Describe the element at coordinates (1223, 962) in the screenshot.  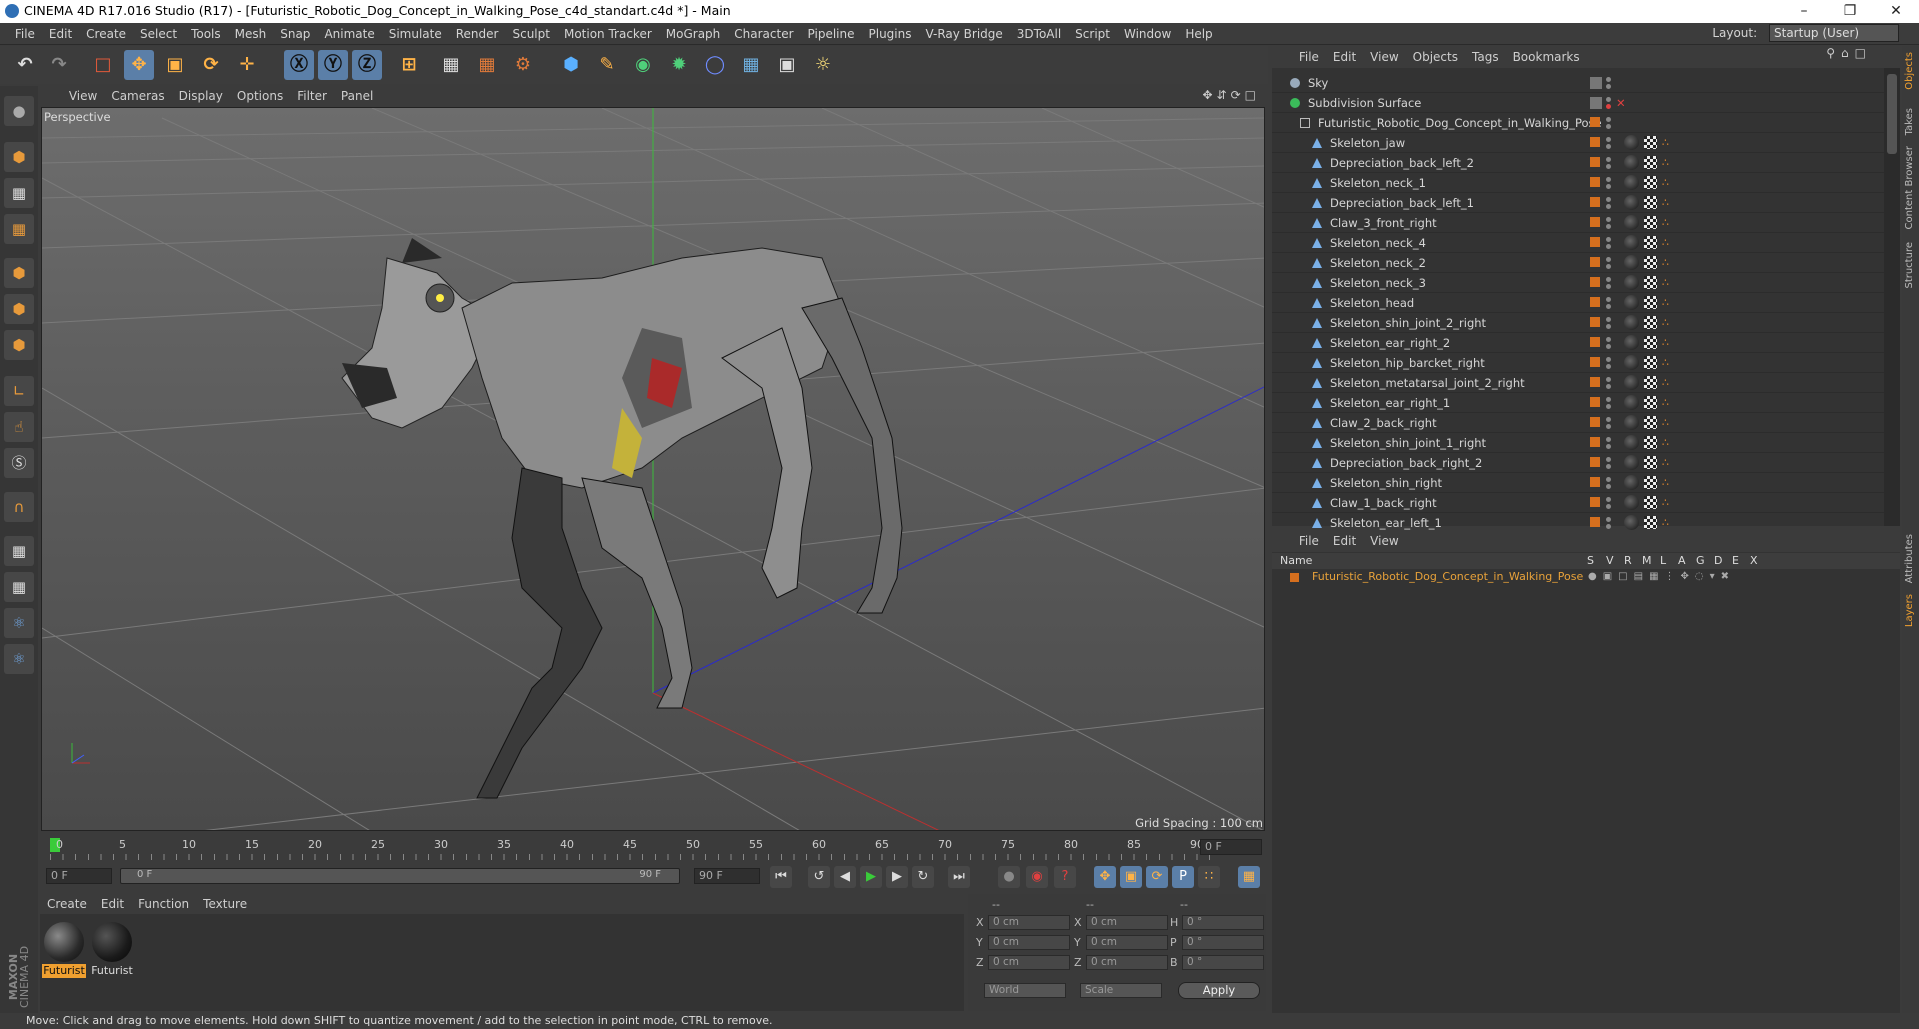
I see `rotation-b-field: 0 °` at that location.